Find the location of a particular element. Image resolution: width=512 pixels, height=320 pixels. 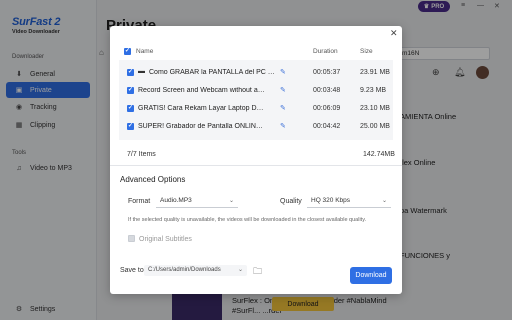

folder-icon: 🗀 is located at coordinates (257, 272).